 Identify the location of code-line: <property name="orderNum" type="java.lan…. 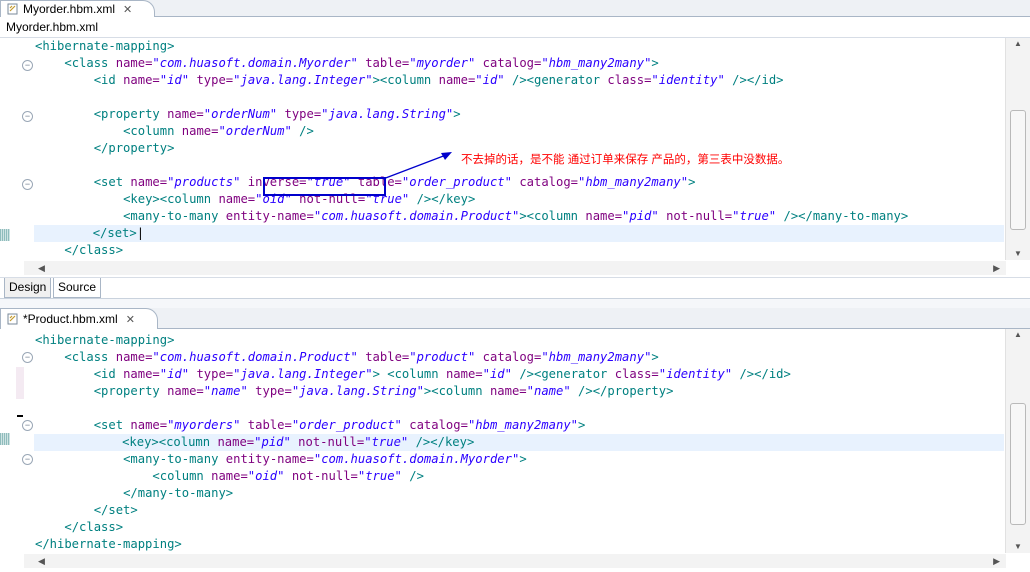
(519, 114).